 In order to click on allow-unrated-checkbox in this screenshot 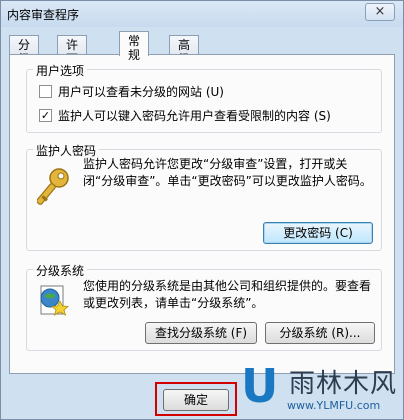, I will do `click(45, 91)`.